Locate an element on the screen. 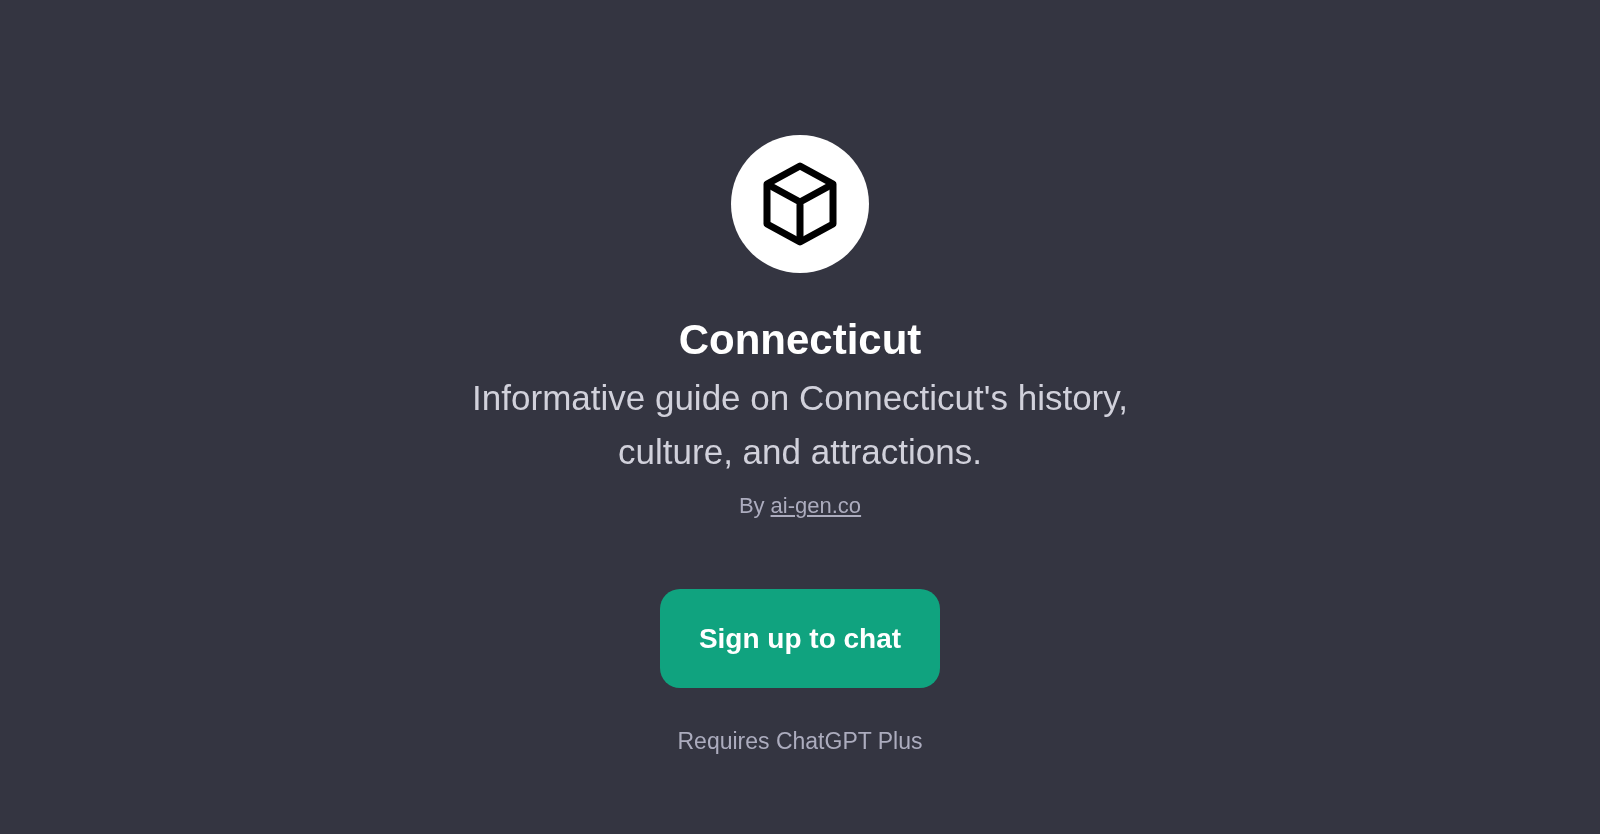 The width and height of the screenshot is (1600, 834). author-link: ai-gen.co is located at coordinates (816, 506).